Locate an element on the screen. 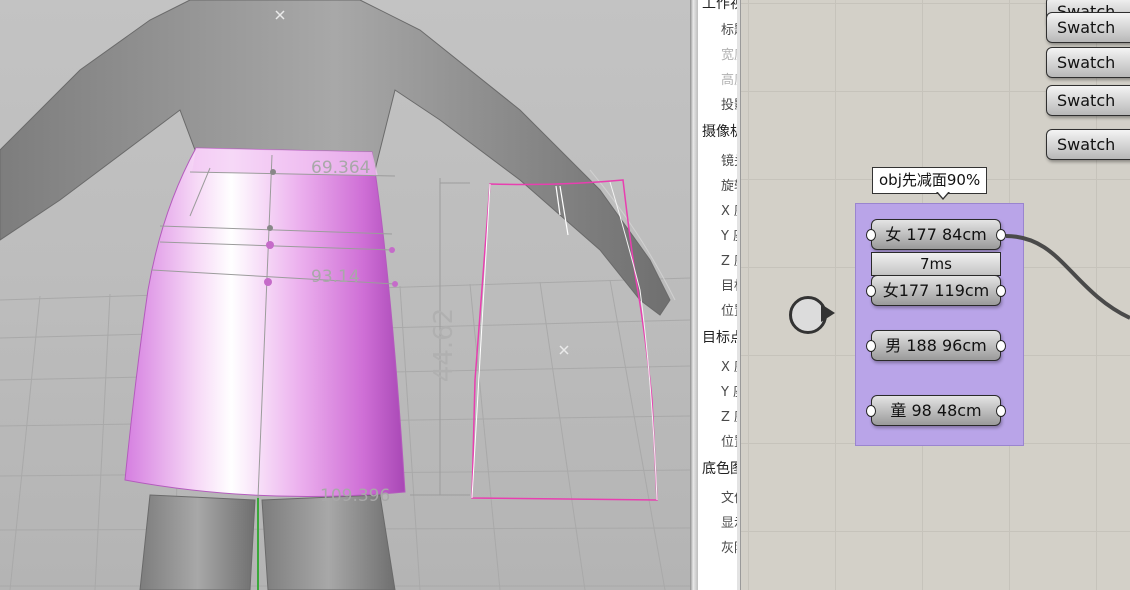 The height and width of the screenshot is (590, 1130). relay-arrow-icon is located at coordinates (828, 313).